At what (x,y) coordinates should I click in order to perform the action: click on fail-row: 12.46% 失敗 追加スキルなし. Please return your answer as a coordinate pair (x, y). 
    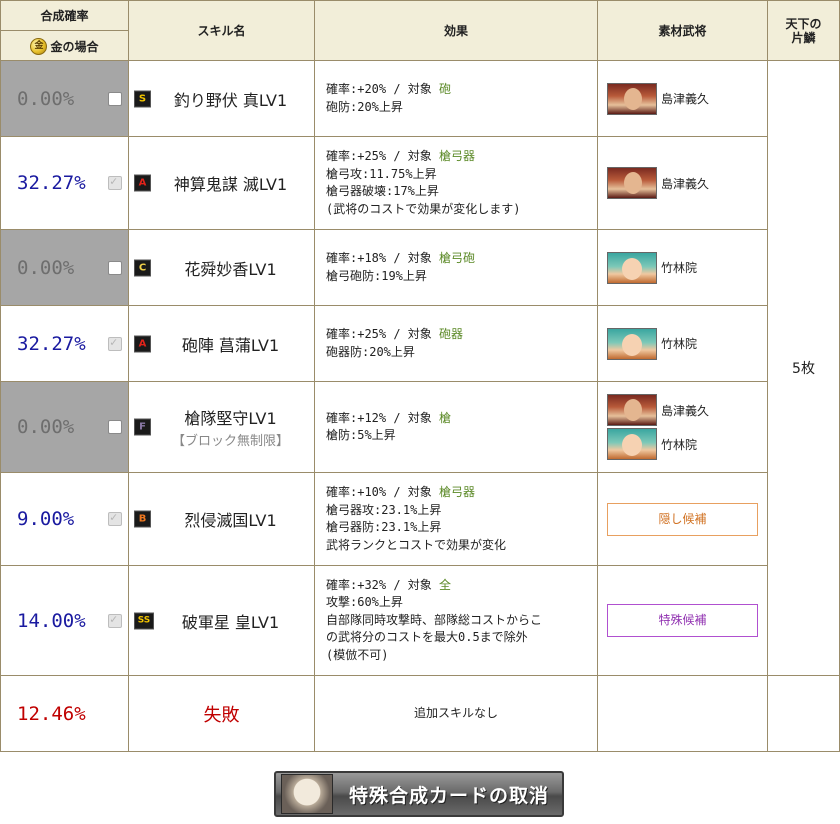
    Looking at the image, I should click on (420, 713).